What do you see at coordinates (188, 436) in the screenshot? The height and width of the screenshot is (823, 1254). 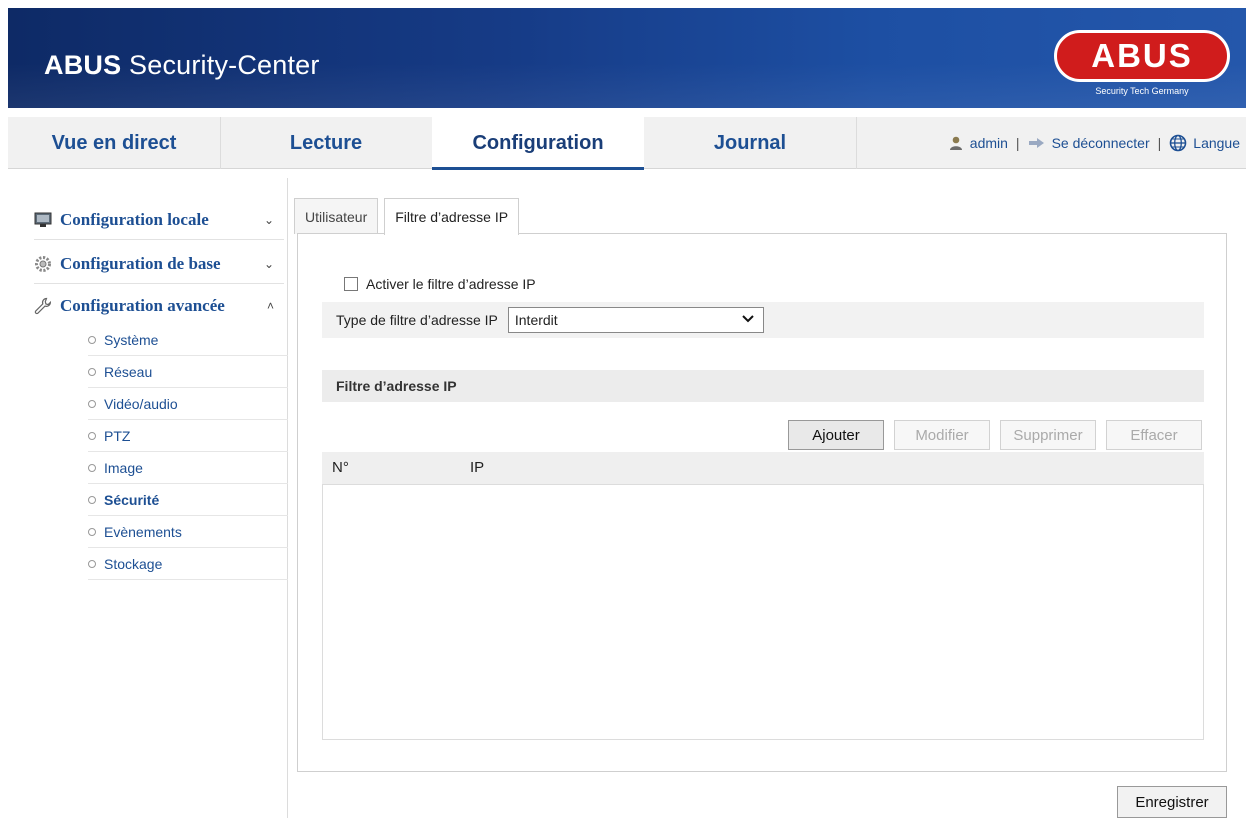 I see `sidebar-item-ptz: PTZ` at bounding box center [188, 436].